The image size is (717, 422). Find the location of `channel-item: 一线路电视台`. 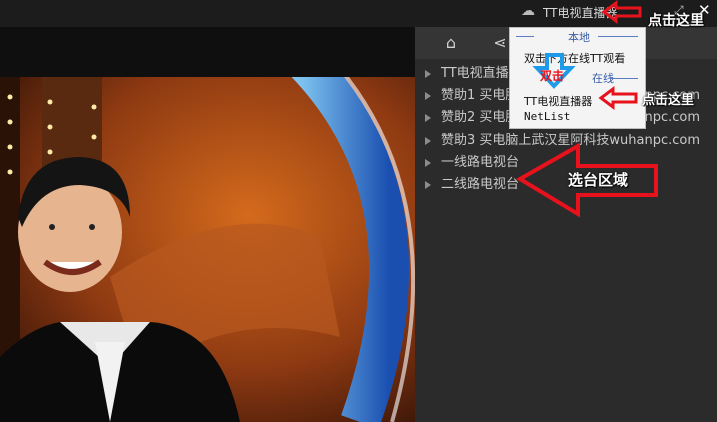

channel-item: 一线路电视台 is located at coordinates (566, 163).